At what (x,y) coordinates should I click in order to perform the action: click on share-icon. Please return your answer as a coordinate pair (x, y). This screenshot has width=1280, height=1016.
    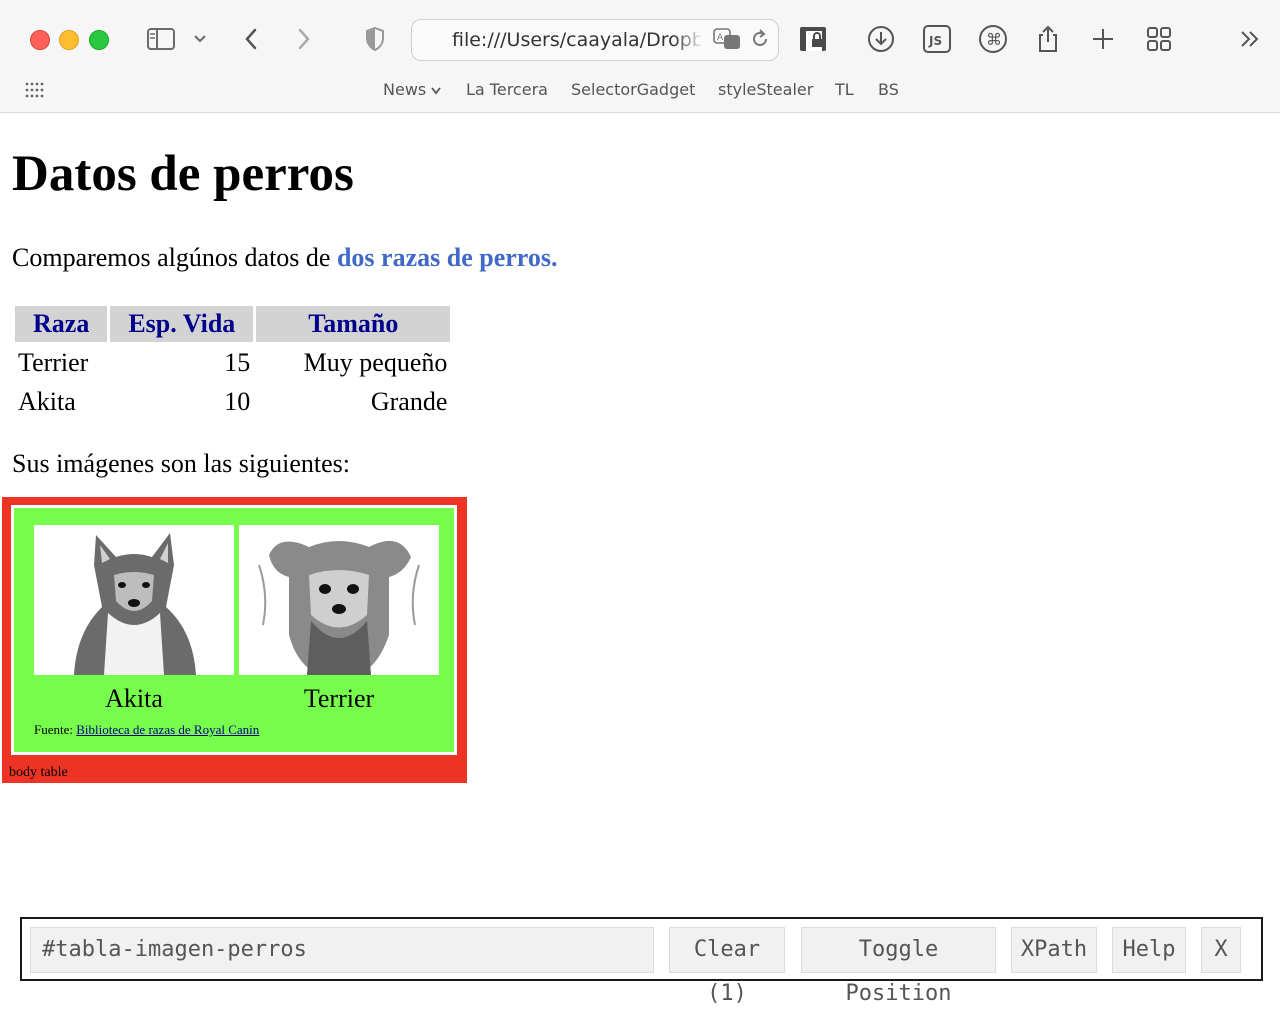
    Looking at the image, I should click on (1048, 39).